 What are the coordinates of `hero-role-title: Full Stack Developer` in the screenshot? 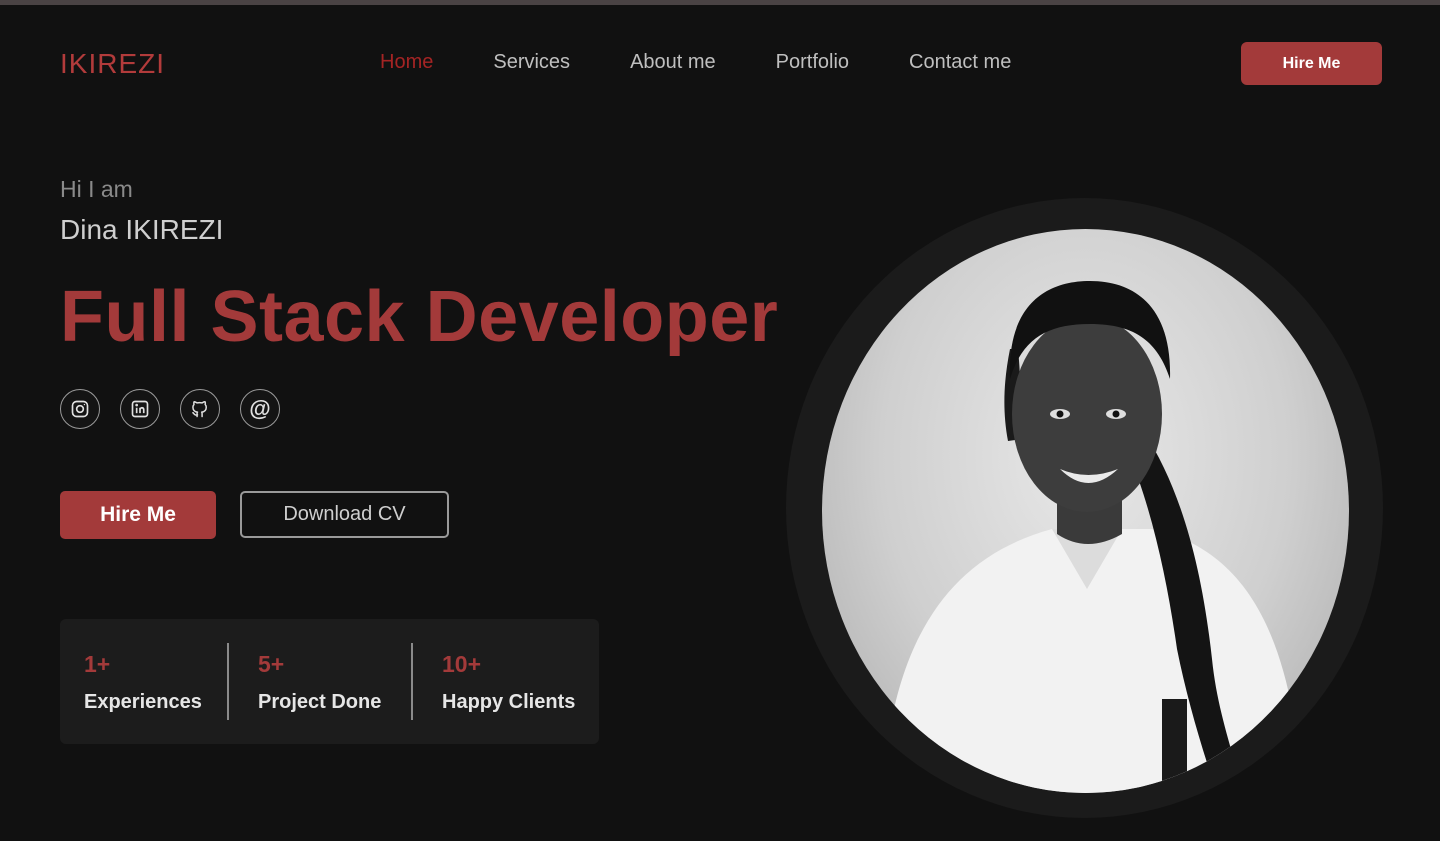 It's located at (419, 317).